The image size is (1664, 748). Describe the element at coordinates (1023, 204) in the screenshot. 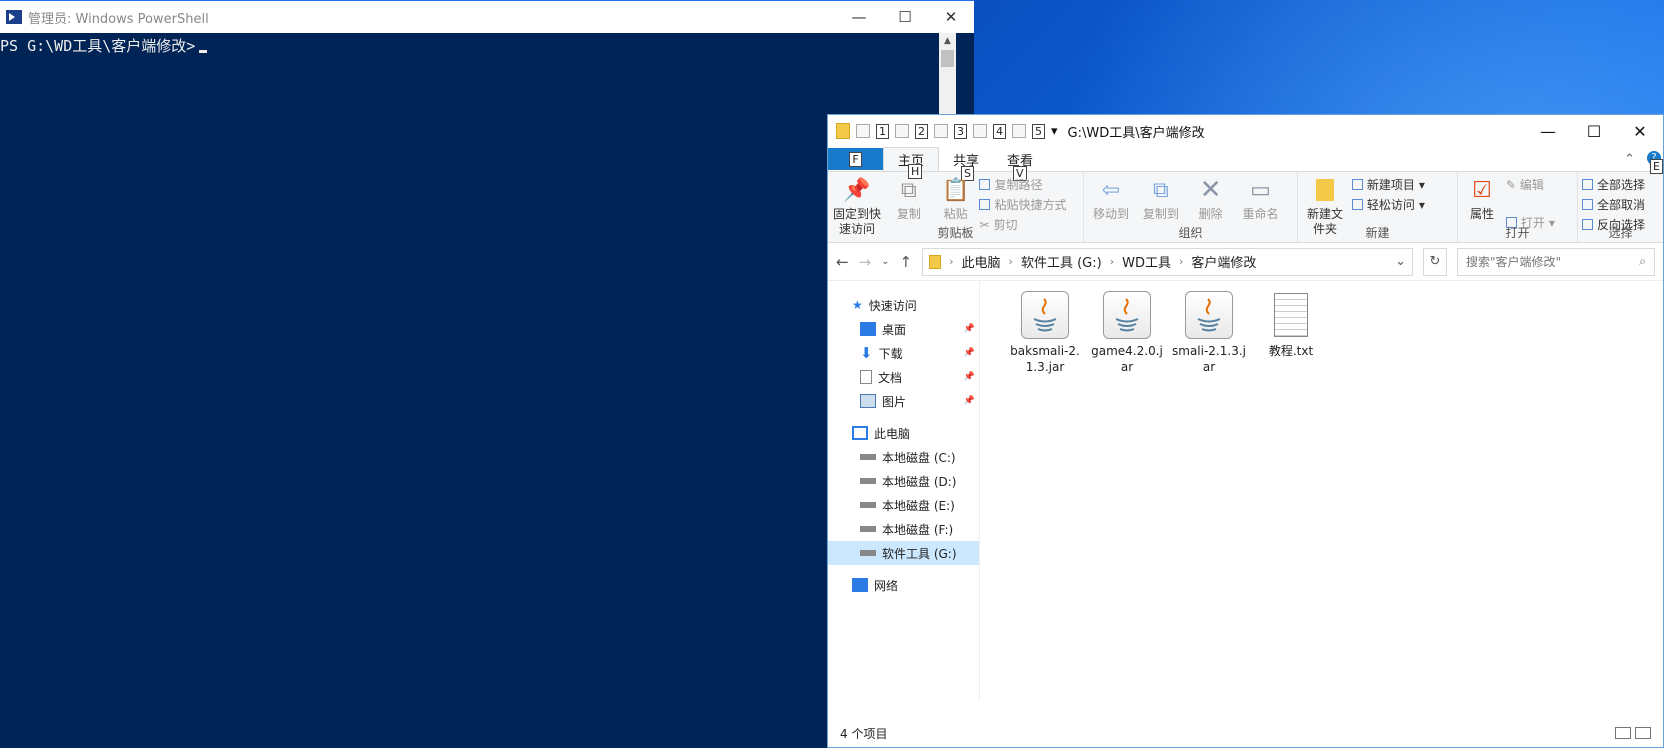

I see `paste-shortcut-button: 粘贴快捷方式` at that location.